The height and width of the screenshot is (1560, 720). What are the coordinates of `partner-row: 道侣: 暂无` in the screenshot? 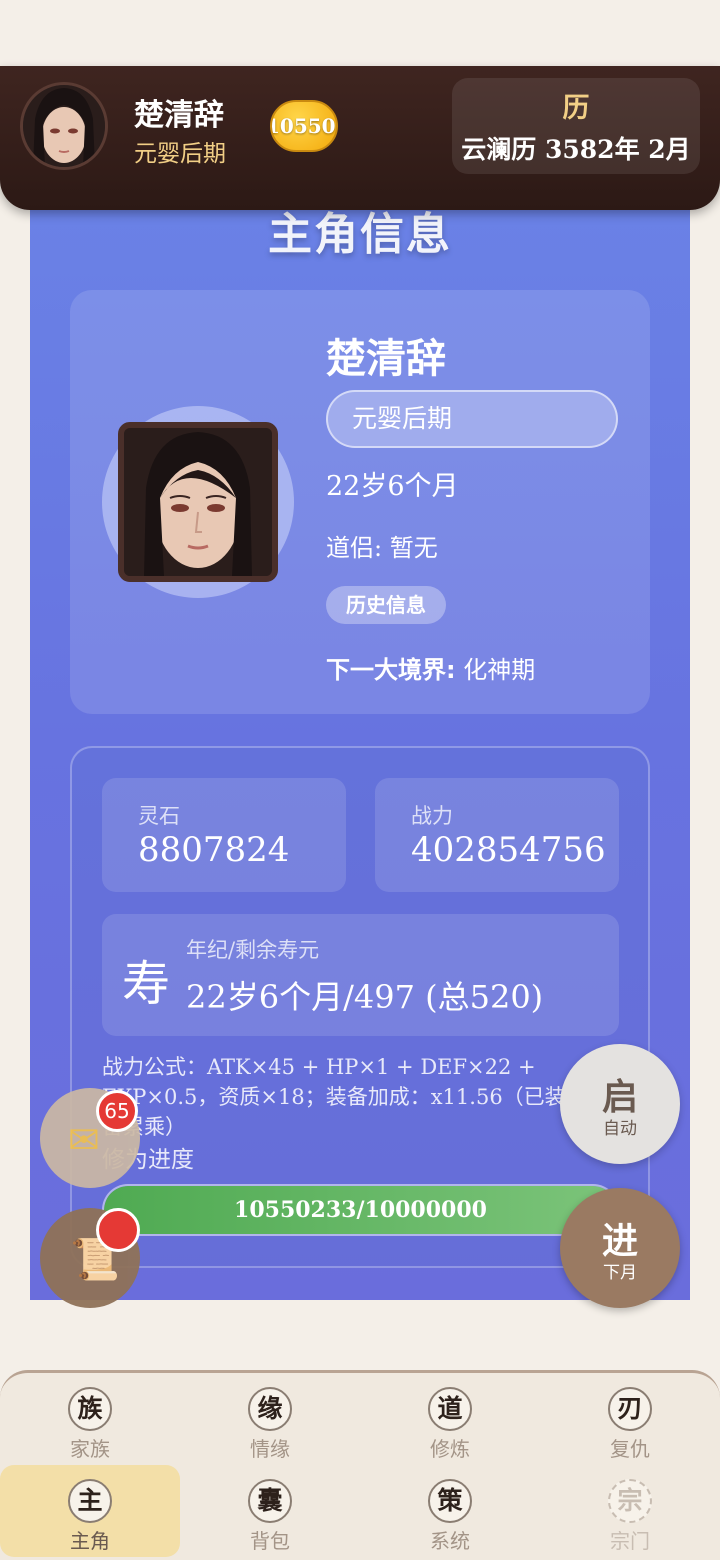 It's located at (382, 545).